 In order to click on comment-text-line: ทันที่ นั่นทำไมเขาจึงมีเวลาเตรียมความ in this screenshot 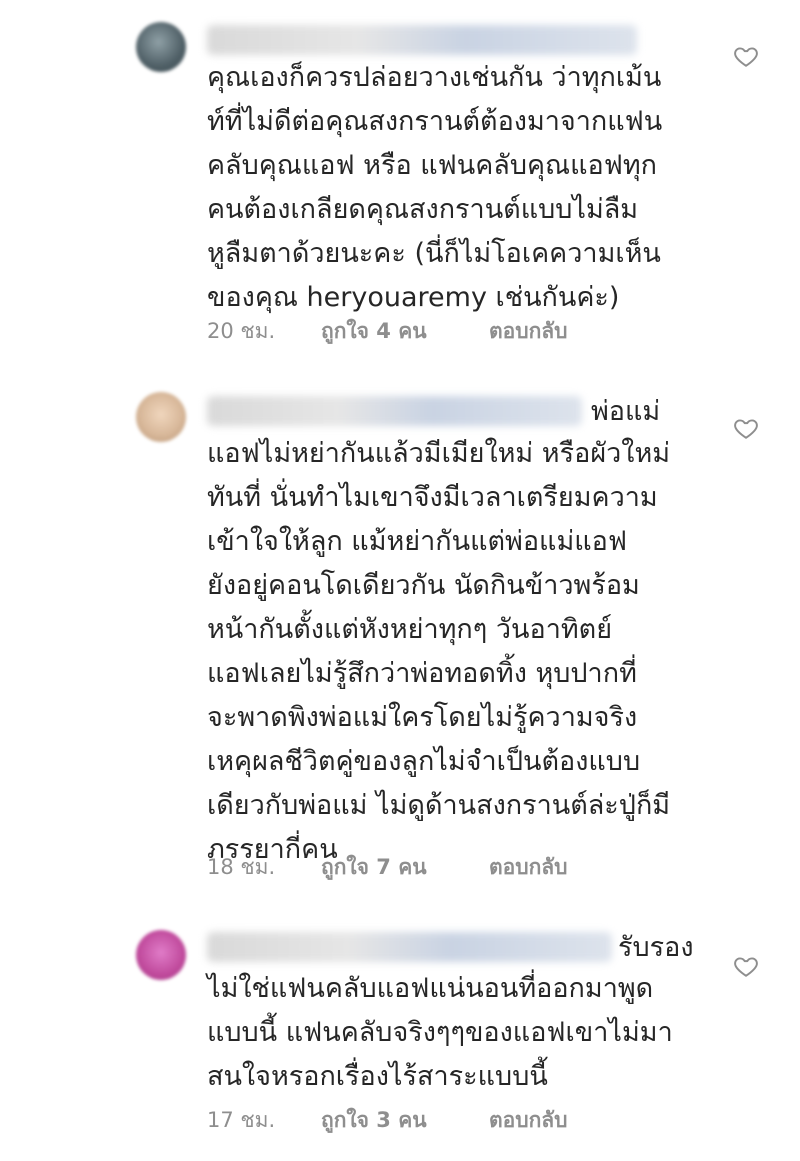, I will do `click(432, 497)`.